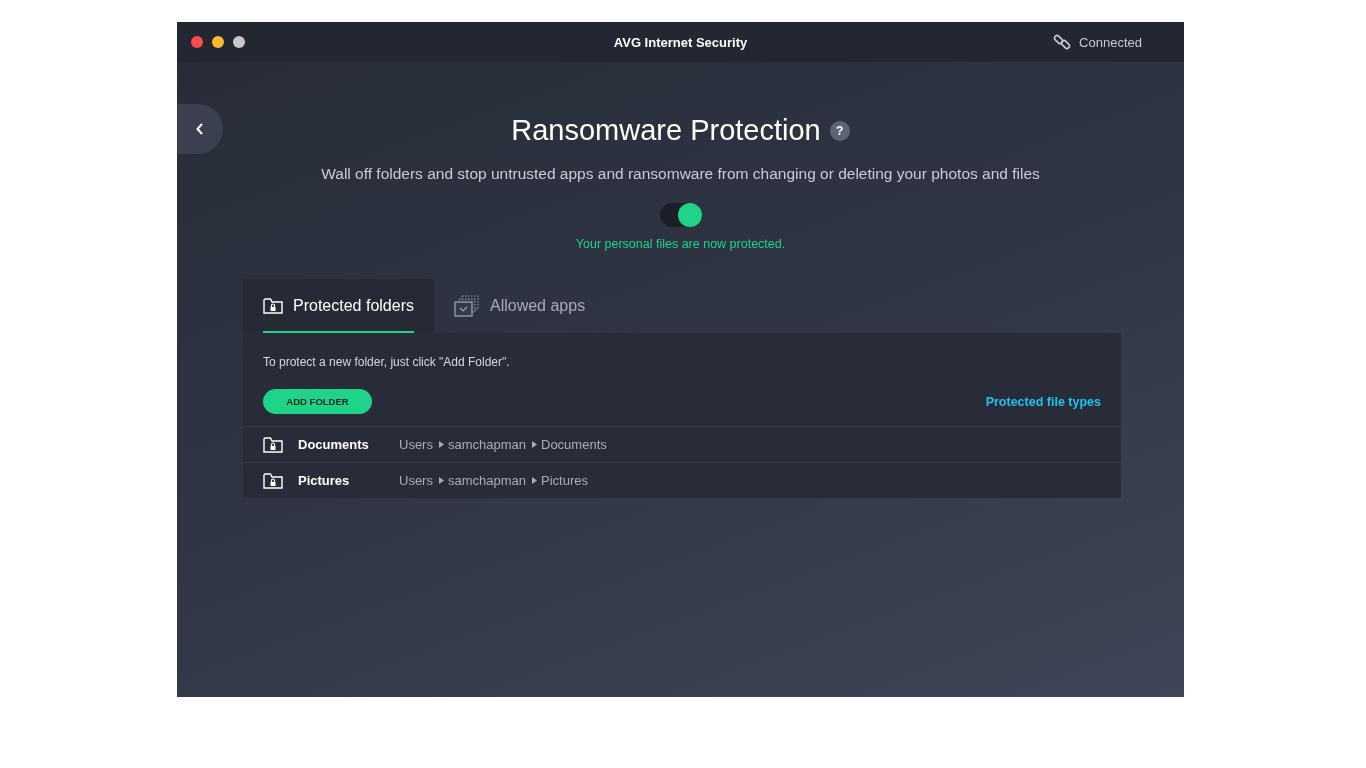  What do you see at coordinates (317, 401) in the screenshot?
I see `add-folder-button: ADD FOLDER` at bounding box center [317, 401].